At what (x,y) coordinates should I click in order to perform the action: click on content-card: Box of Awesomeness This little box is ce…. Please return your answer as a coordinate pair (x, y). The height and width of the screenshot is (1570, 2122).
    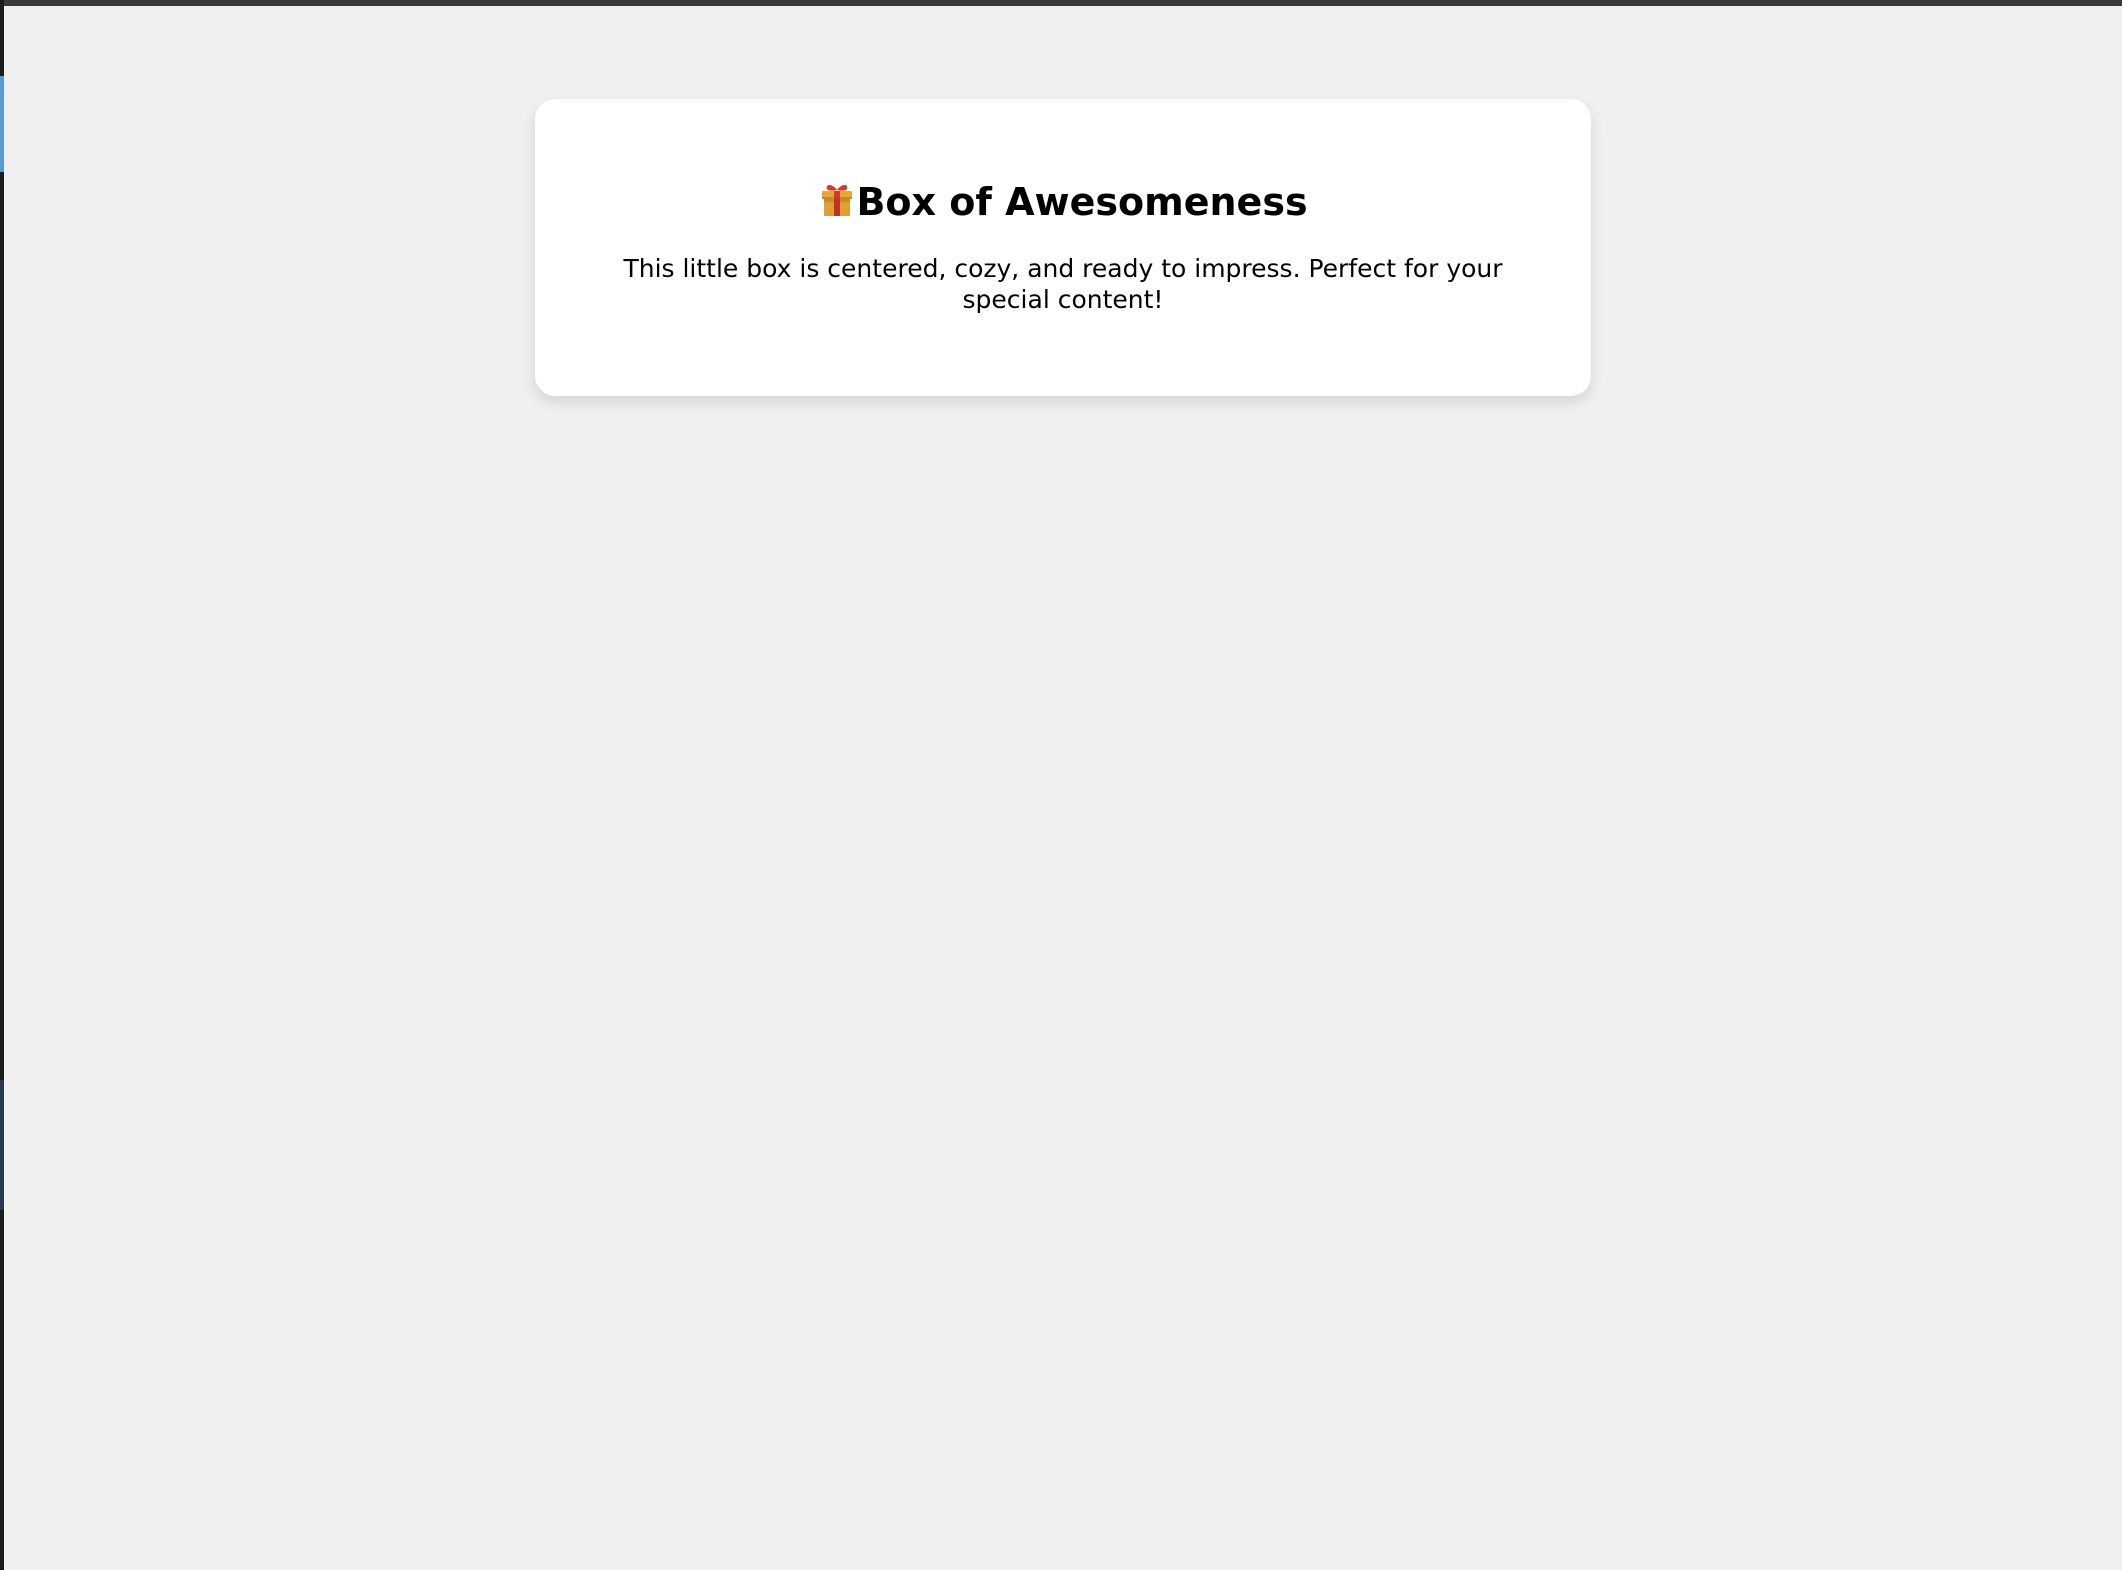
    Looking at the image, I should click on (1063, 247).